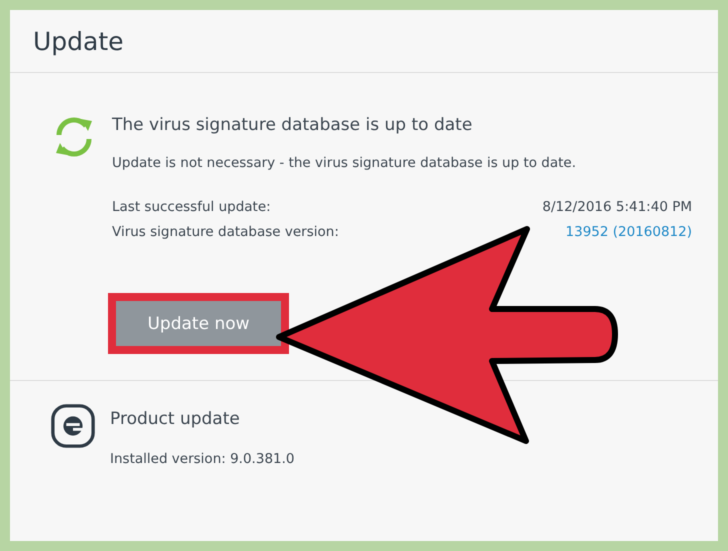  Describe the element at coordinates (198, 323) in the screenshot. I see `update-now-button: Update now` at that location.